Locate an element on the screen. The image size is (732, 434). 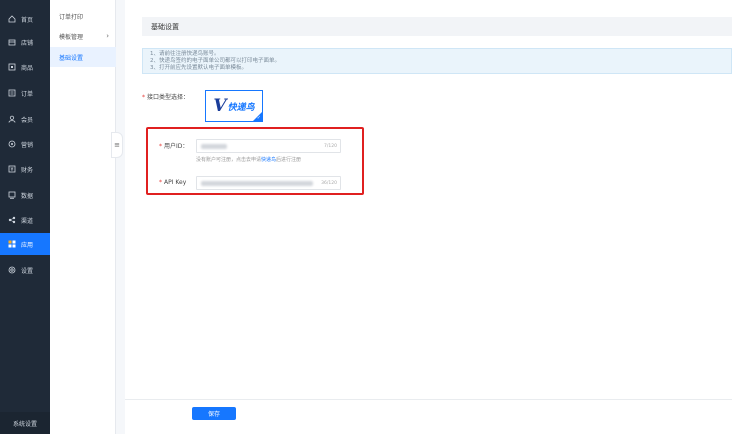
sidebar-item-label: 渠道 is located at coordinates (27, 221).